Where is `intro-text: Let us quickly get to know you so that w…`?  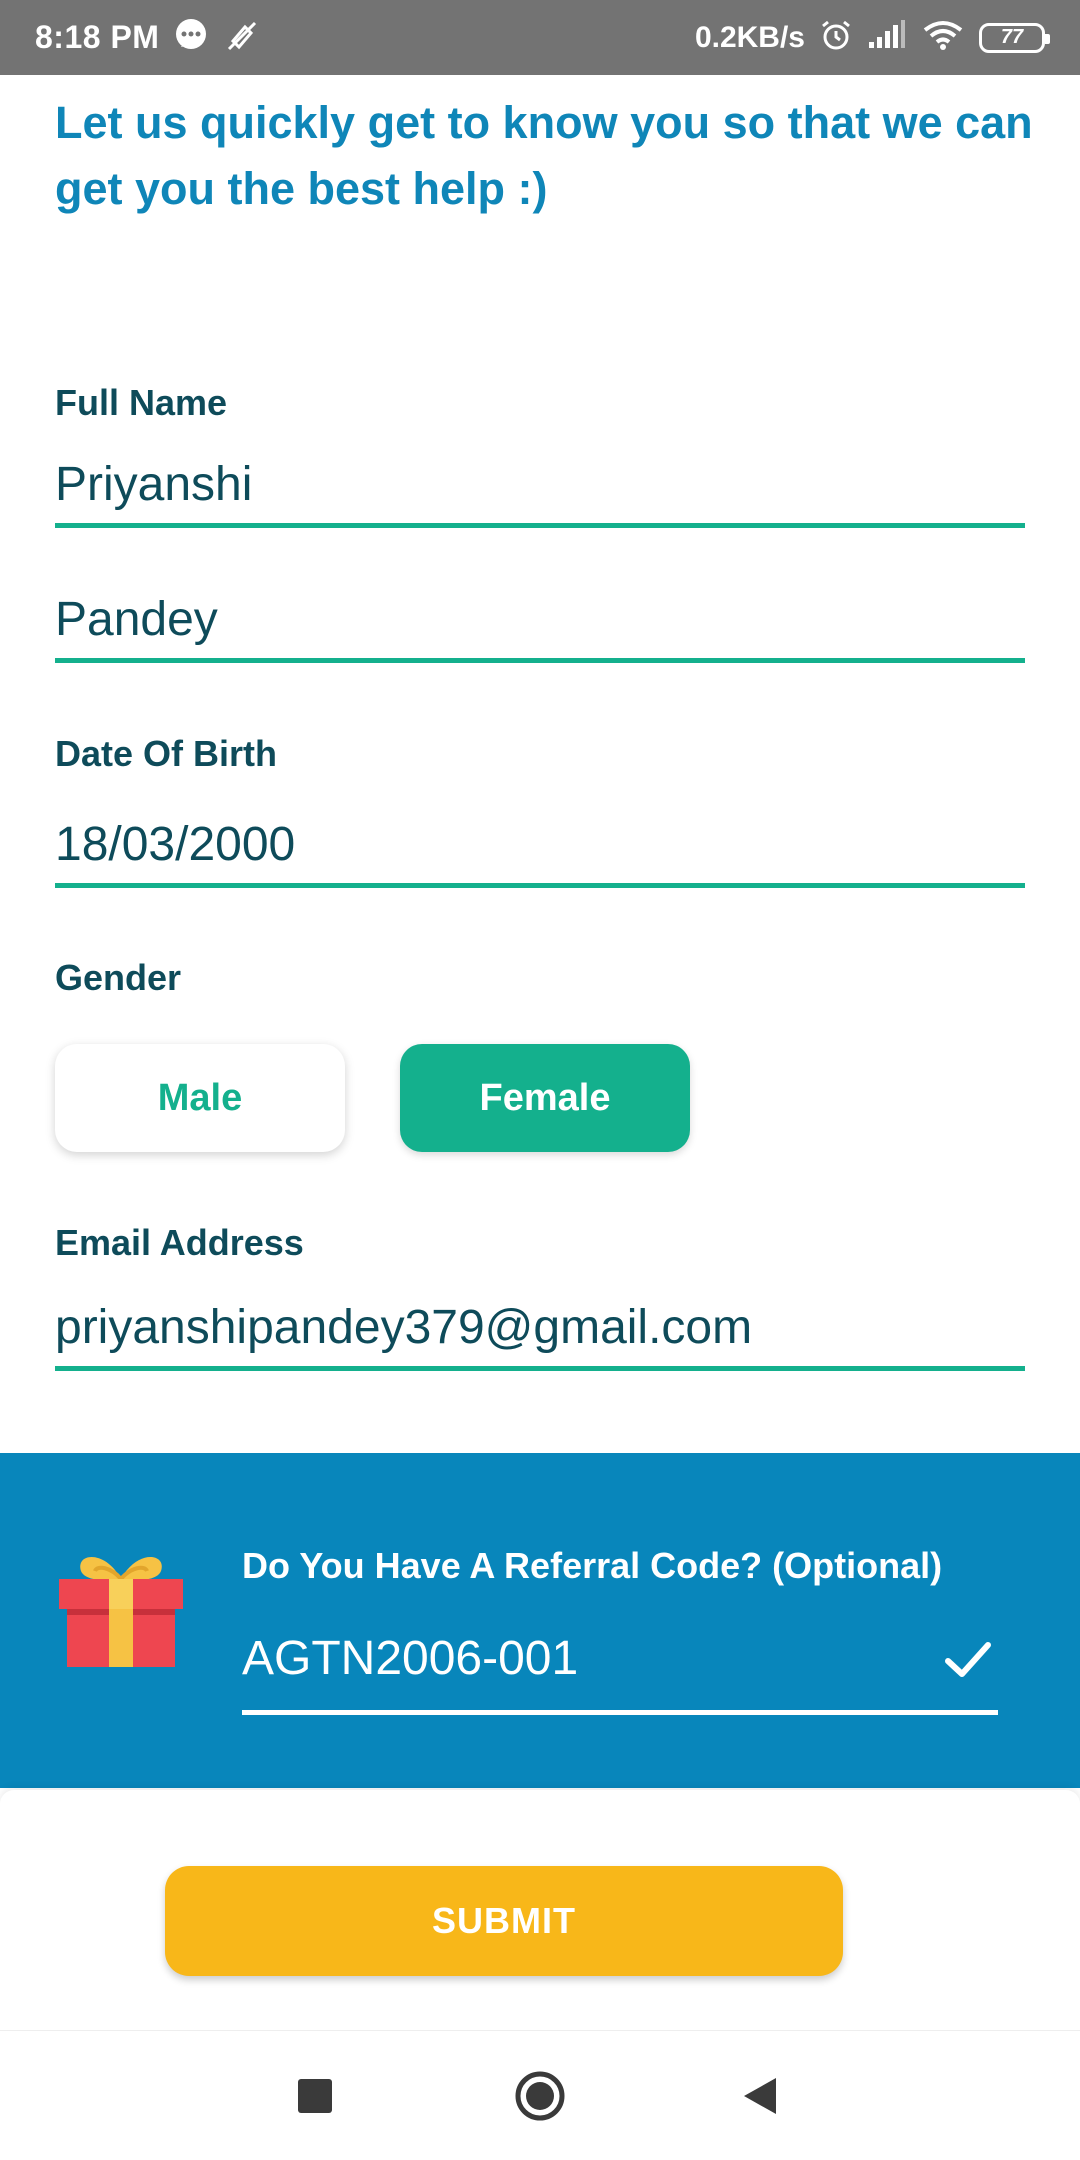 intro-text: Let us quickly get to know you so that w… is located at coordinates (544, 155).